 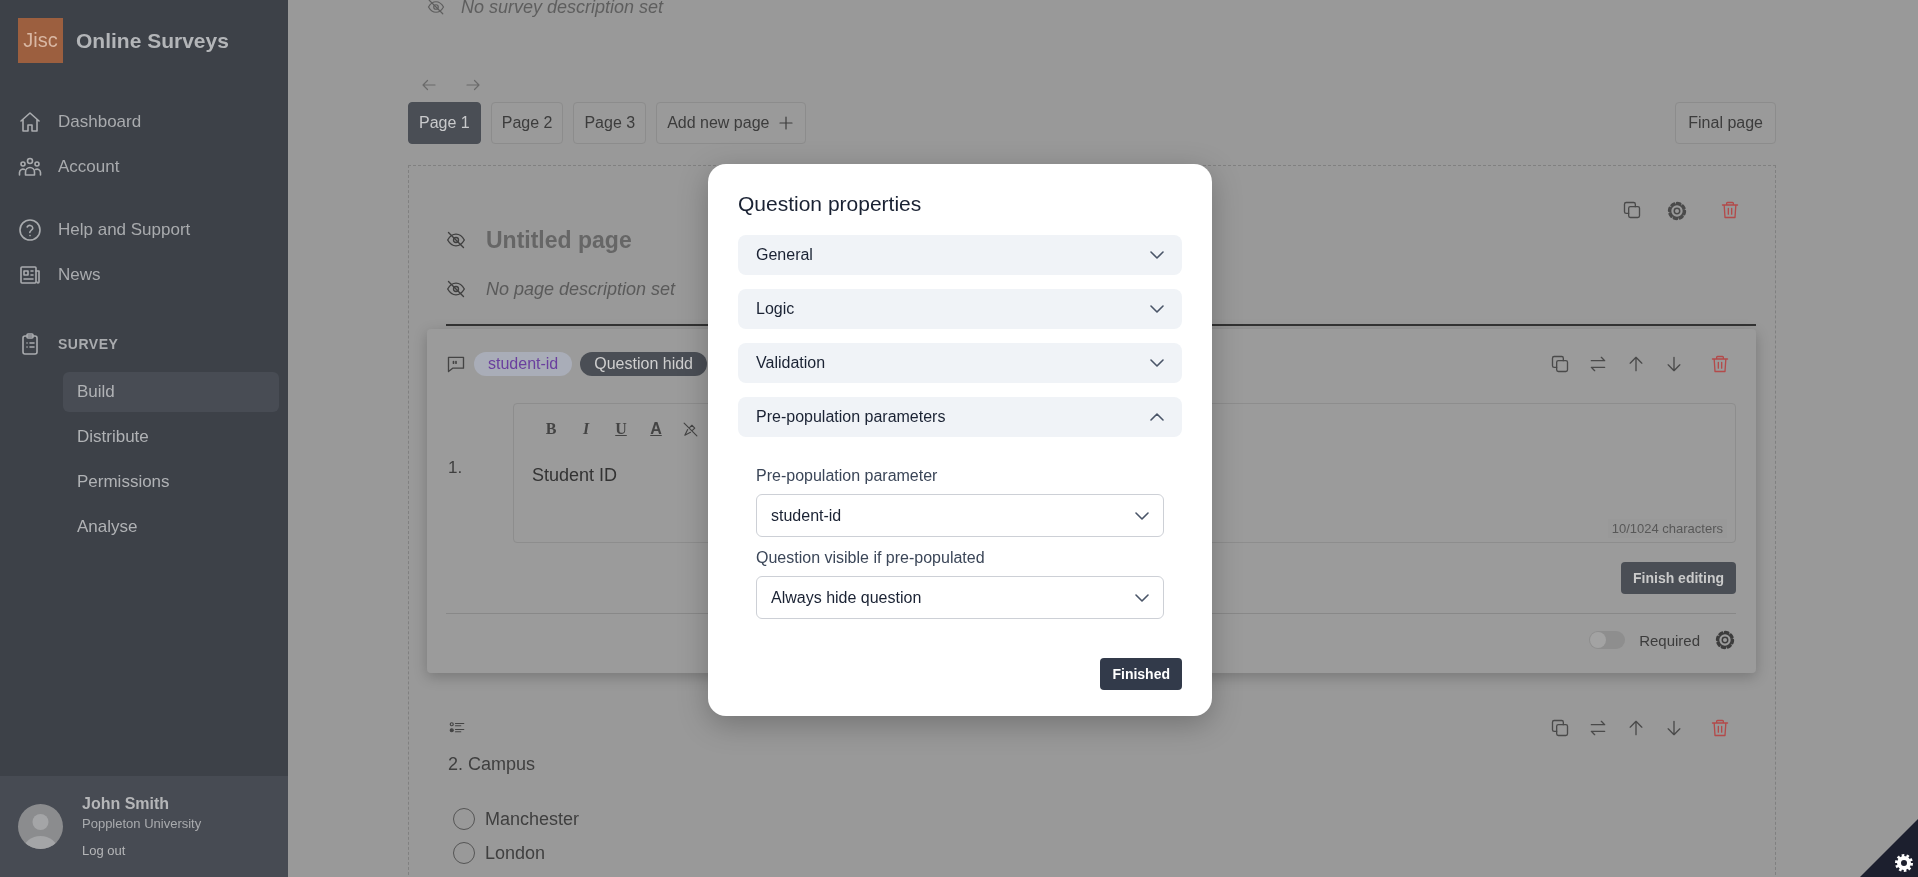 I want to click on logo: Jisc, so click(x=40, y=40).